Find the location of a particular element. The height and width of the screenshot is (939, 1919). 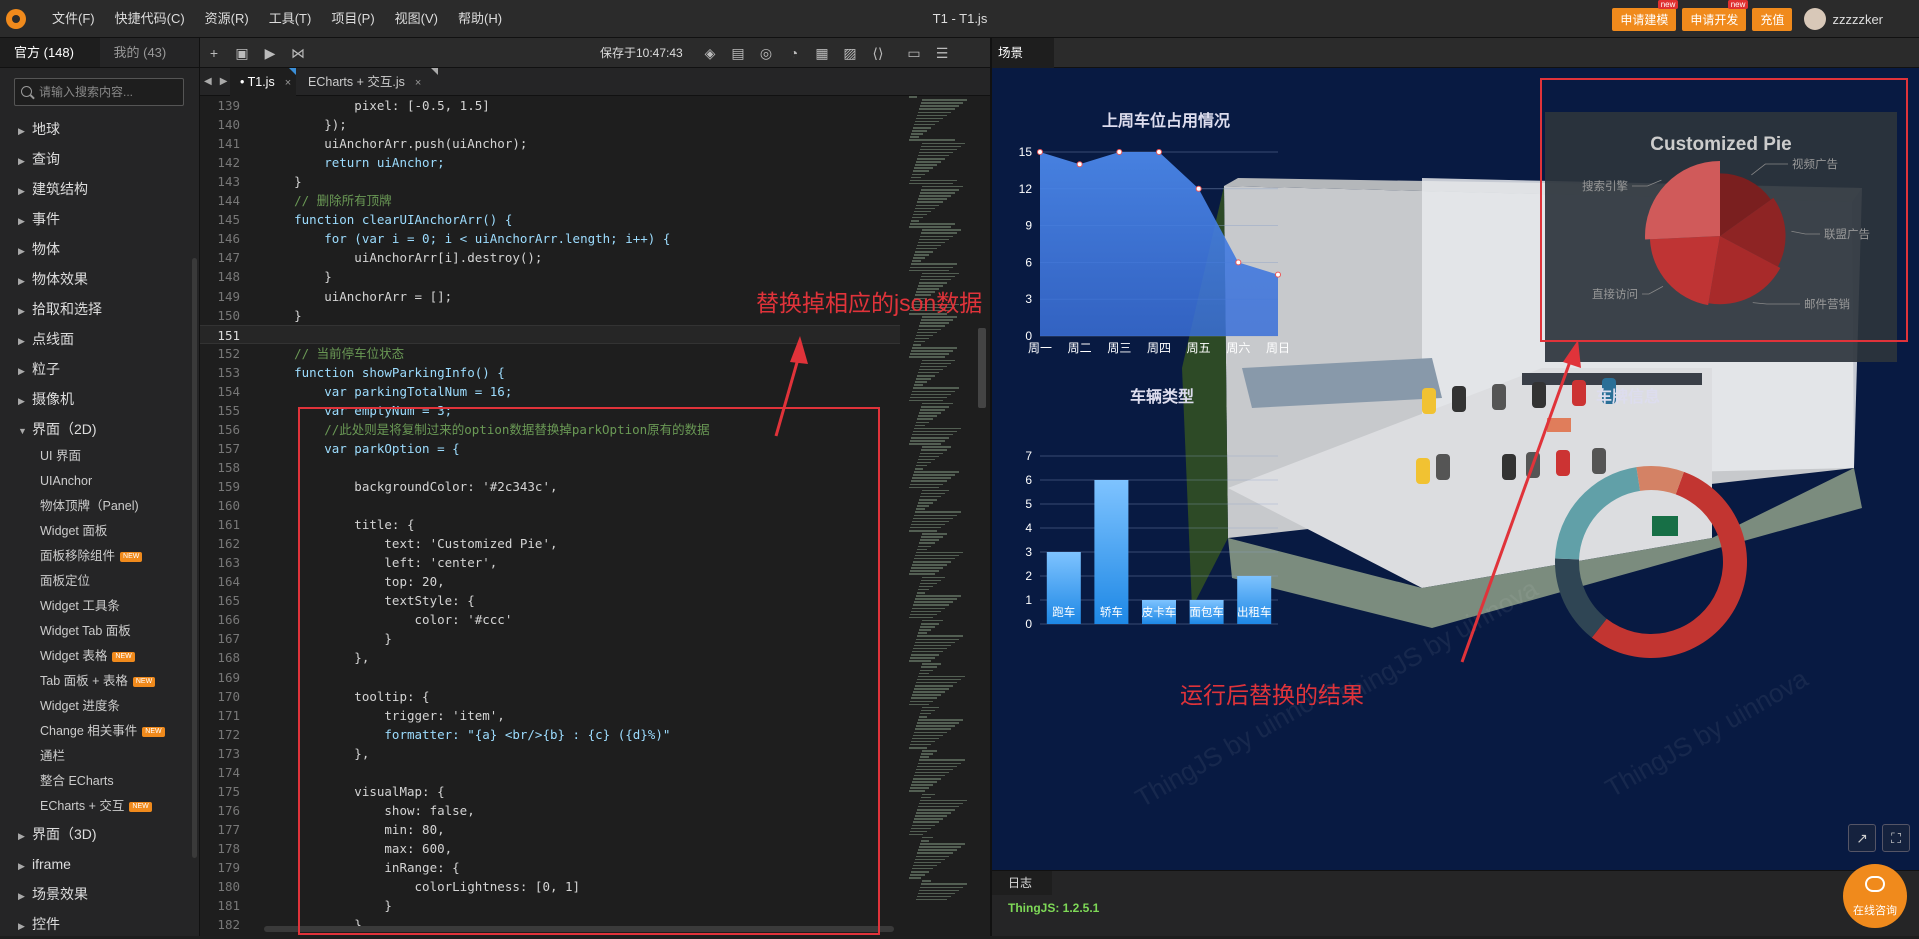

apply-modeling-button: 申请建模 new is located at coordinates (1645, 15).